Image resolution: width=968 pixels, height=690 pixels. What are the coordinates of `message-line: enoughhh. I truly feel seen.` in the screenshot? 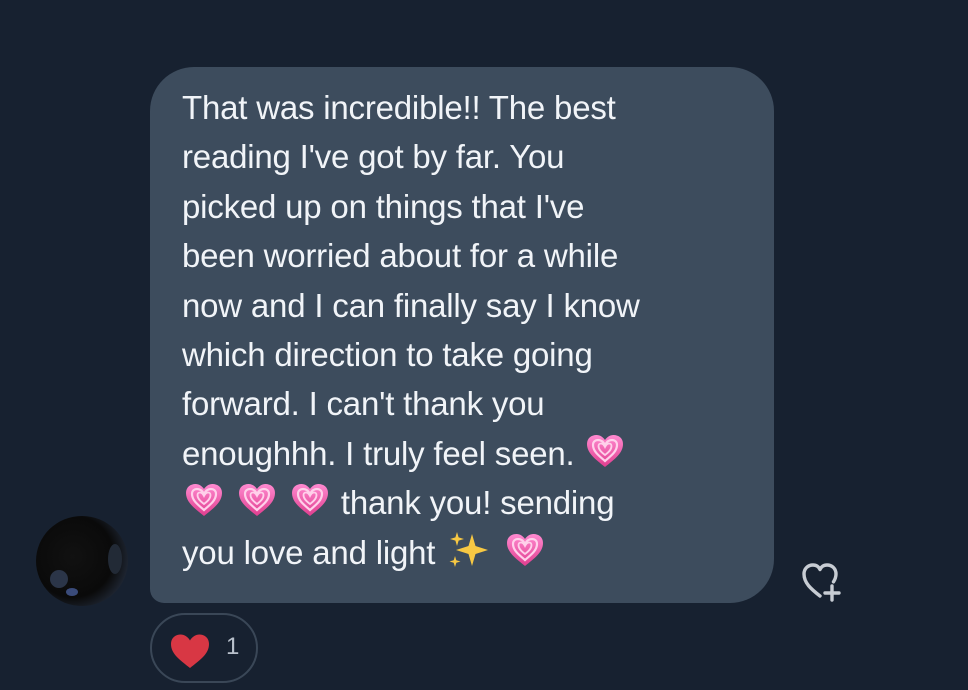 It's located at (378, 453).